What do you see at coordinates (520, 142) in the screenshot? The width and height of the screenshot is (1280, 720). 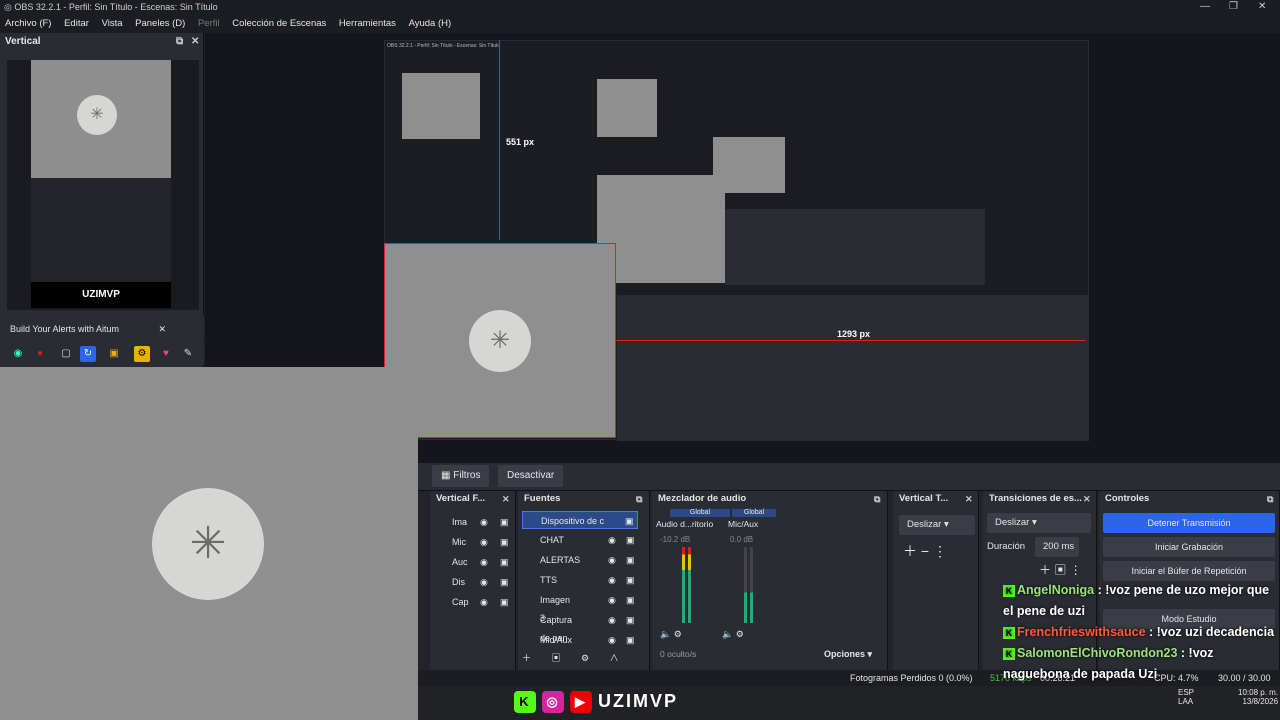 I see `size-label: 551 px` at bounding box center [520, 142].